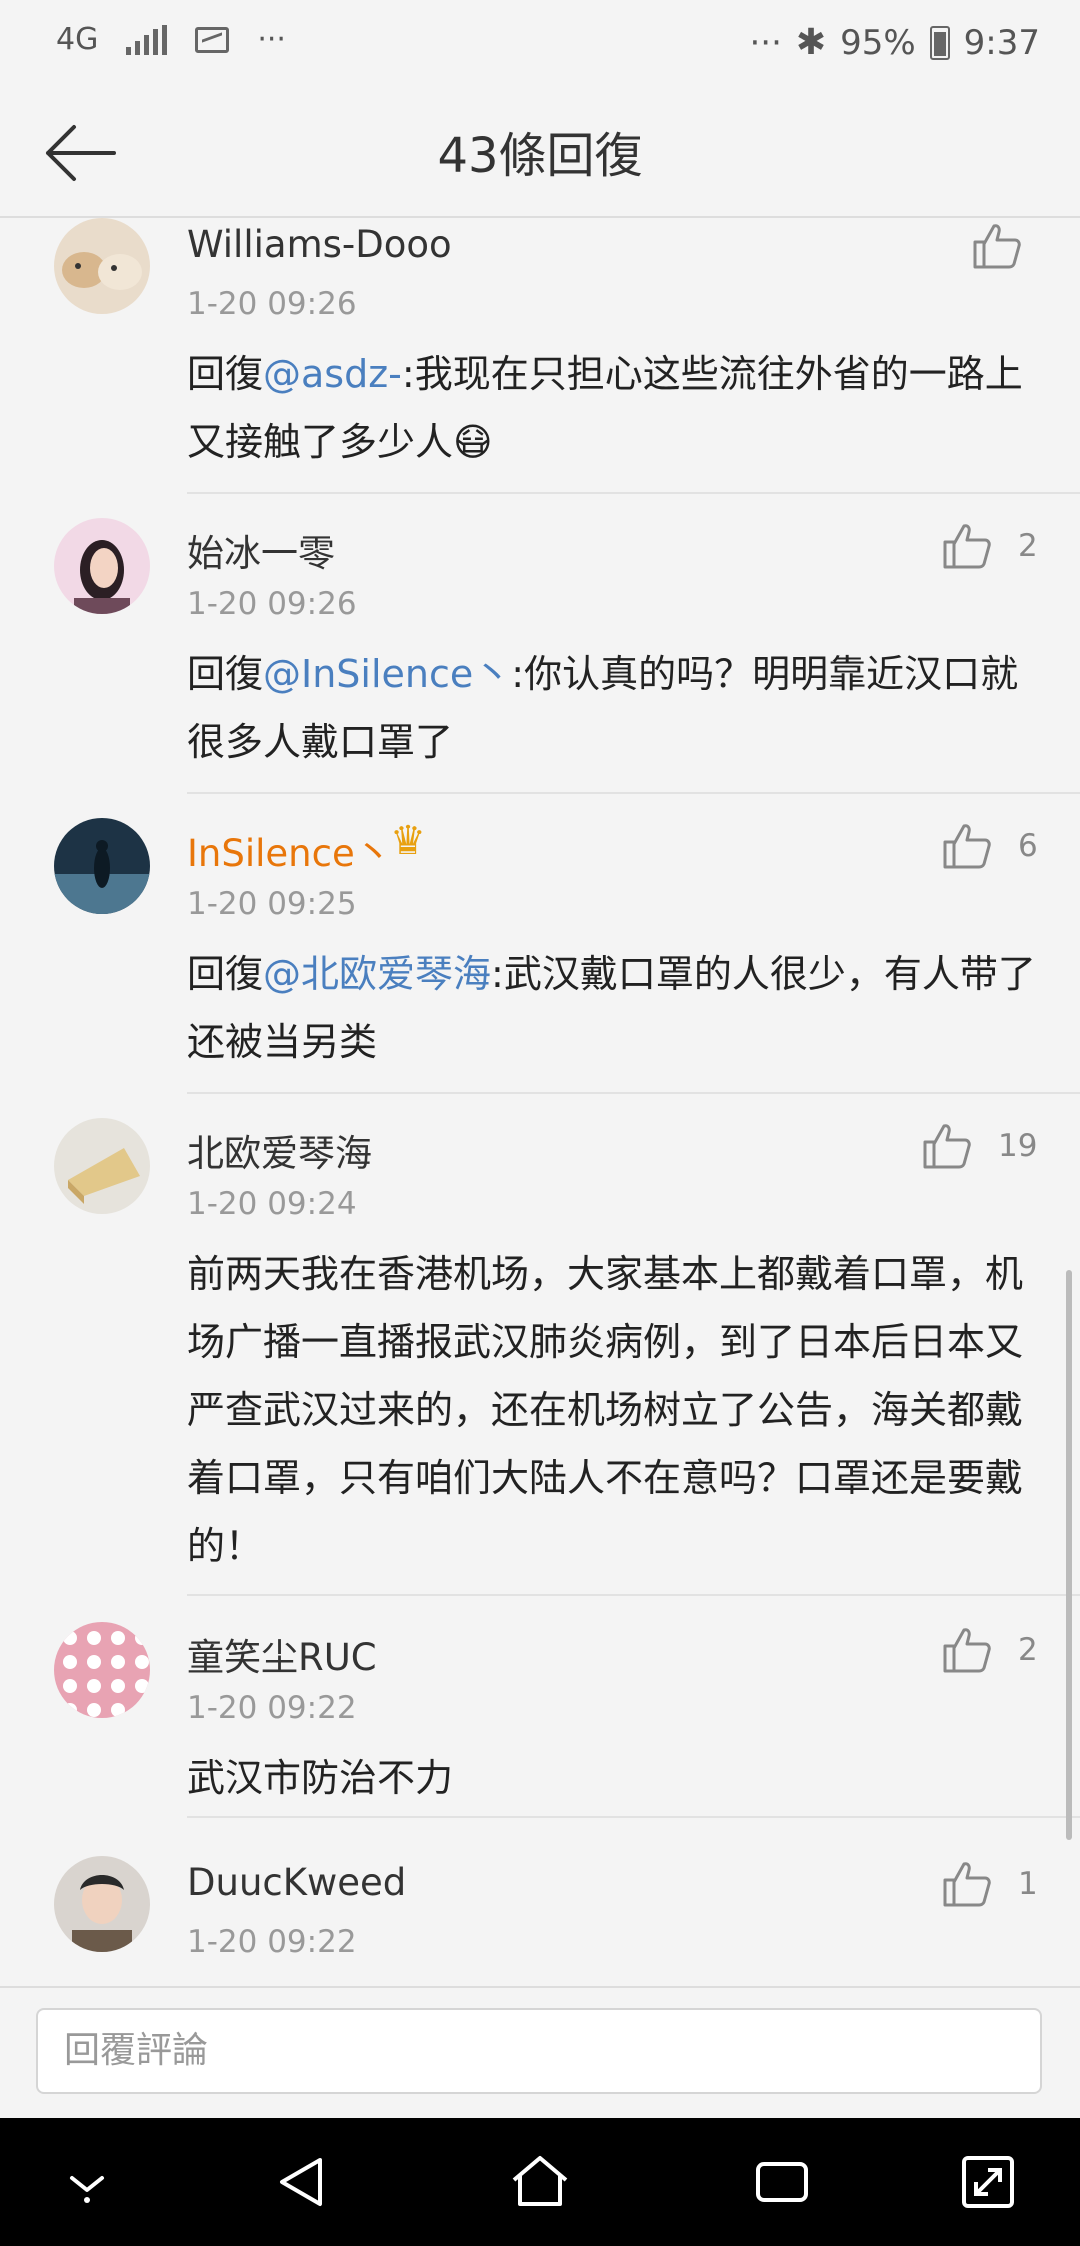 This screenshot has width=1080, height=2246. Describe the element at coordinates (296, 1882) in the screenshot. I see `comment-author: DuucKweed` at that location.